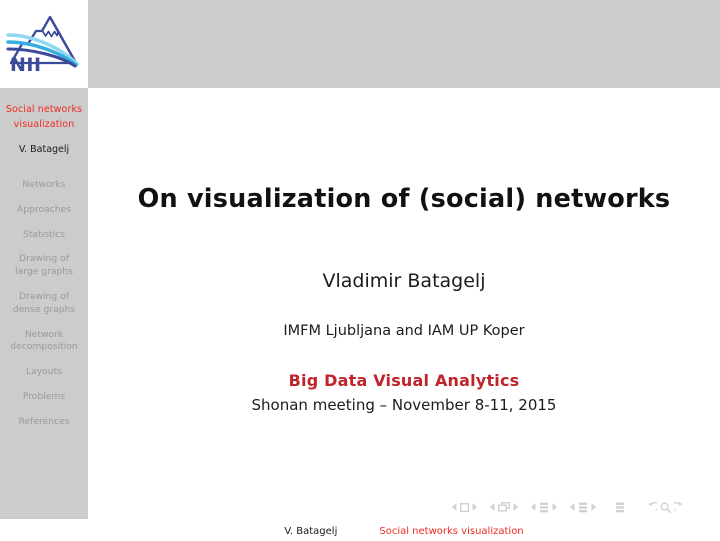 Image resolution: width=720 pixels, height=541 pixels. What do you see at coordinates (620, 507) in the screenshot?
I see `presentation-navigation` at bounding box center [620, 507].